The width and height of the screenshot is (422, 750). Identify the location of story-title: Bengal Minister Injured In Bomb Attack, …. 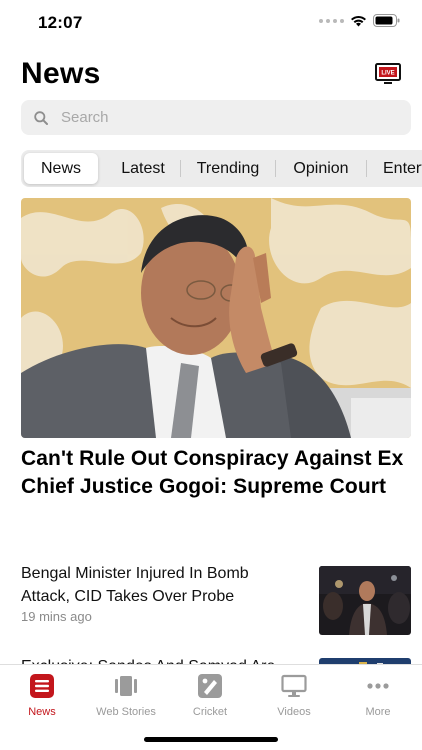
(135, 585).